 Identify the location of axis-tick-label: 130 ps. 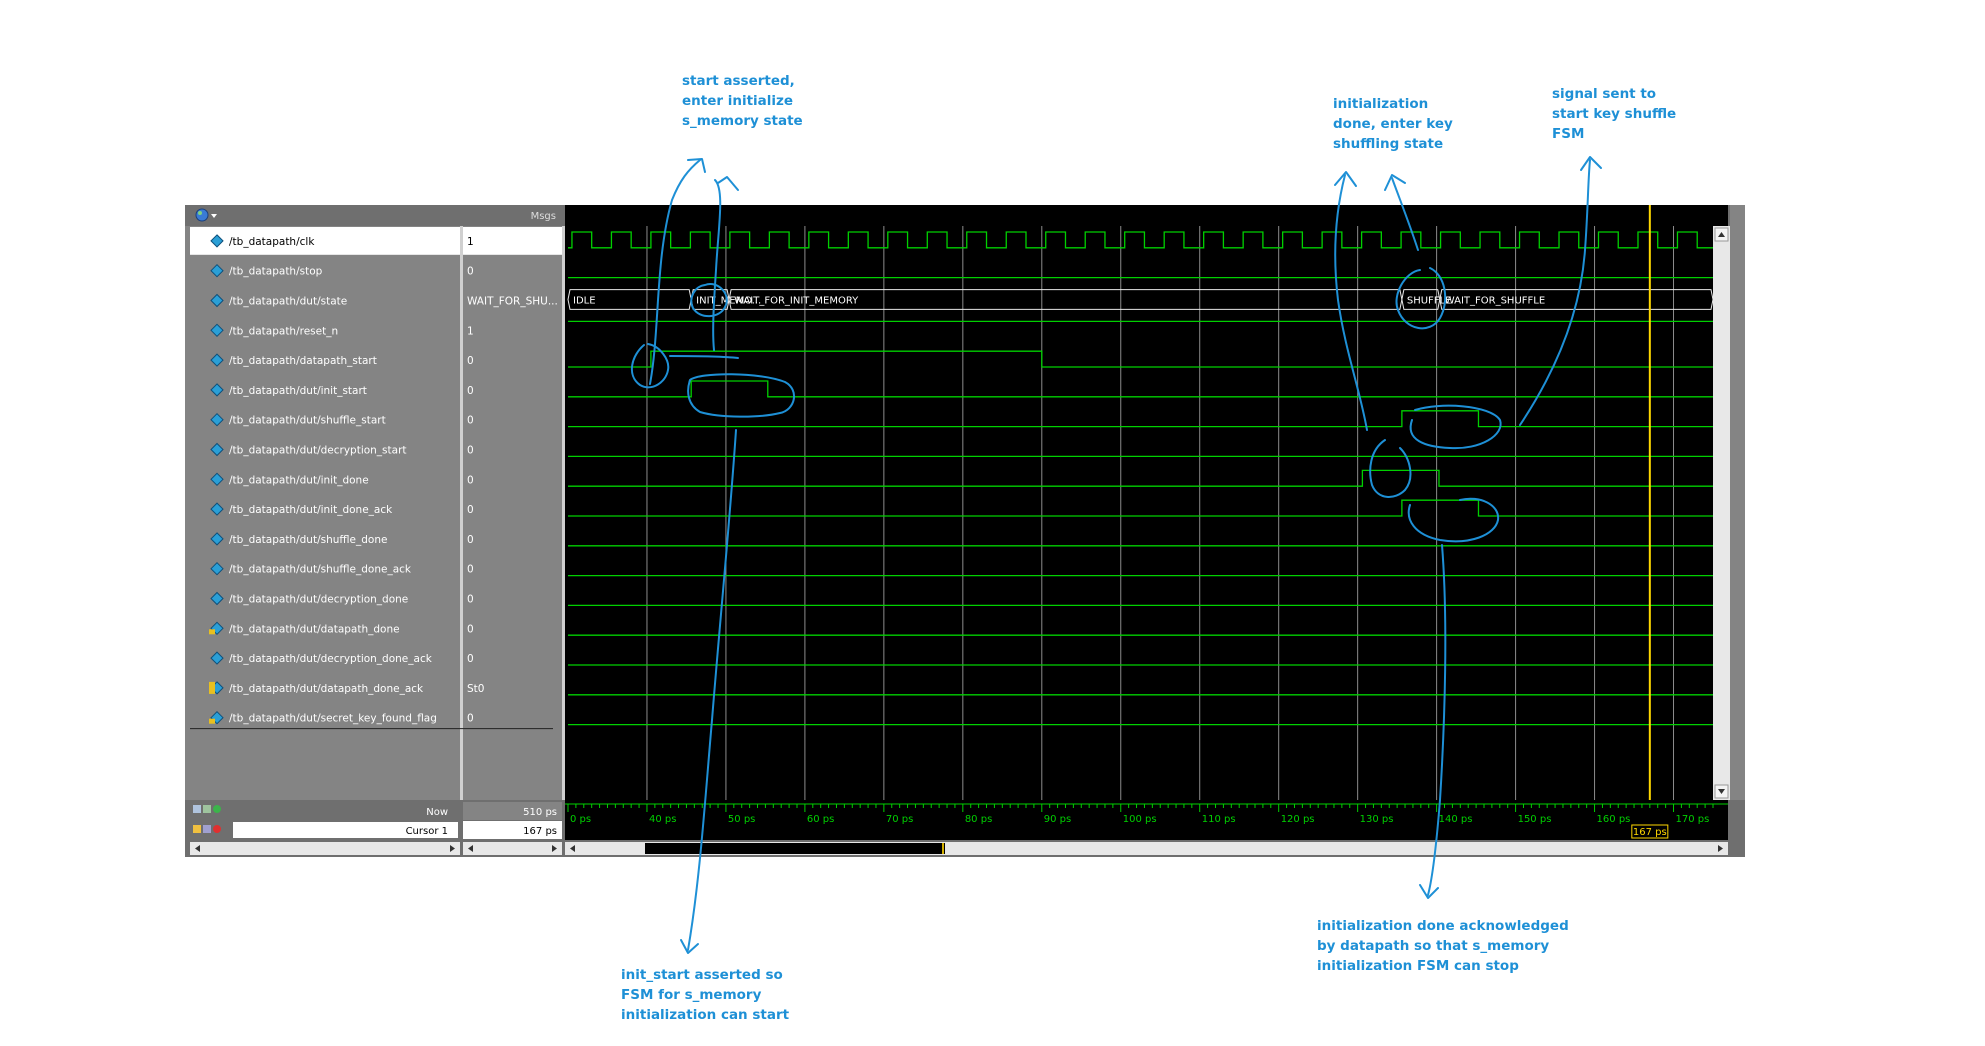
(1377, 819).